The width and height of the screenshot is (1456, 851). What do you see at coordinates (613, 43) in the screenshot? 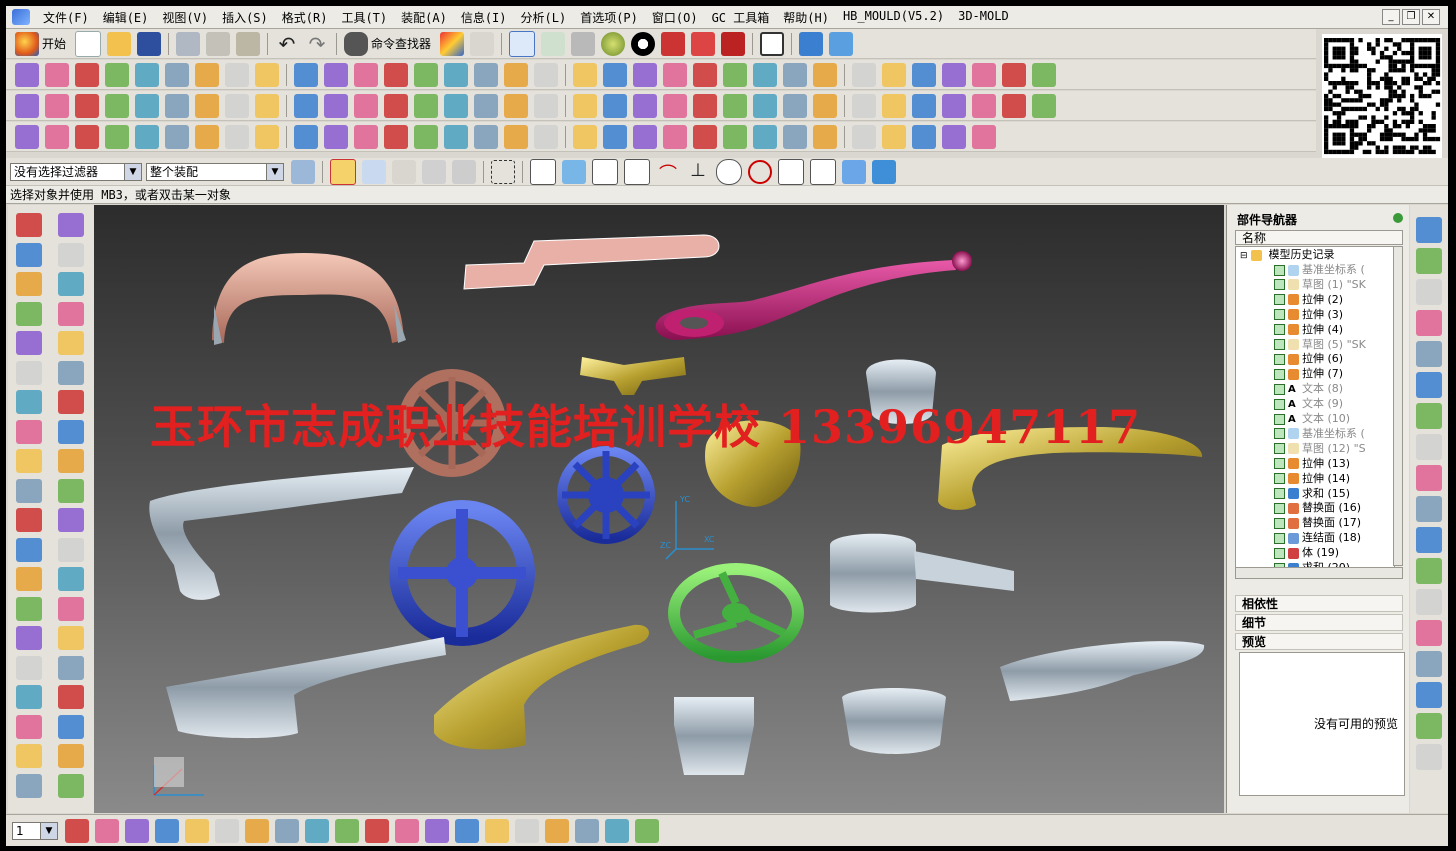
I see `sphere-render-icon` at bounding box center [613, 43].